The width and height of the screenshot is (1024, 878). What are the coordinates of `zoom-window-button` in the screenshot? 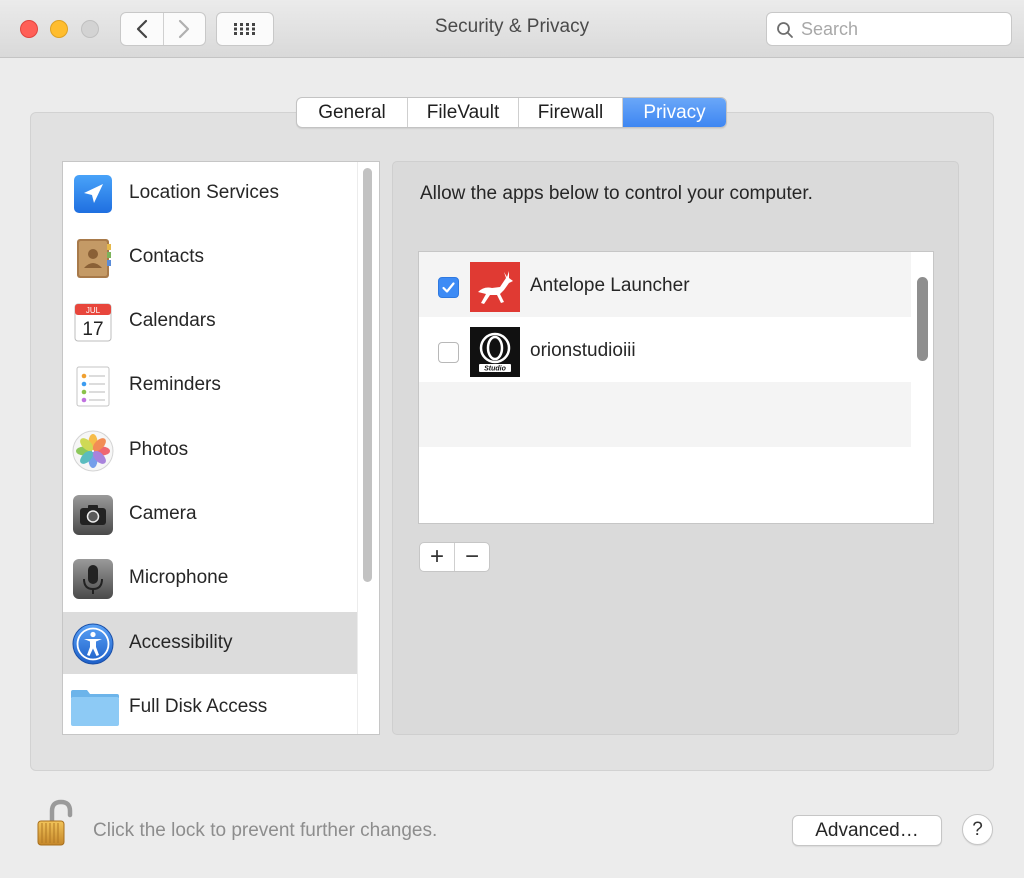 It's located at (90, 29).